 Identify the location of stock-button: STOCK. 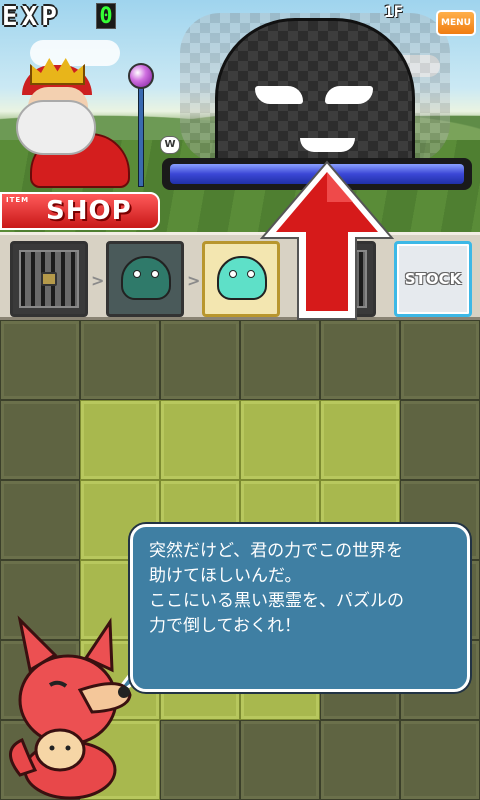
(433, 279).